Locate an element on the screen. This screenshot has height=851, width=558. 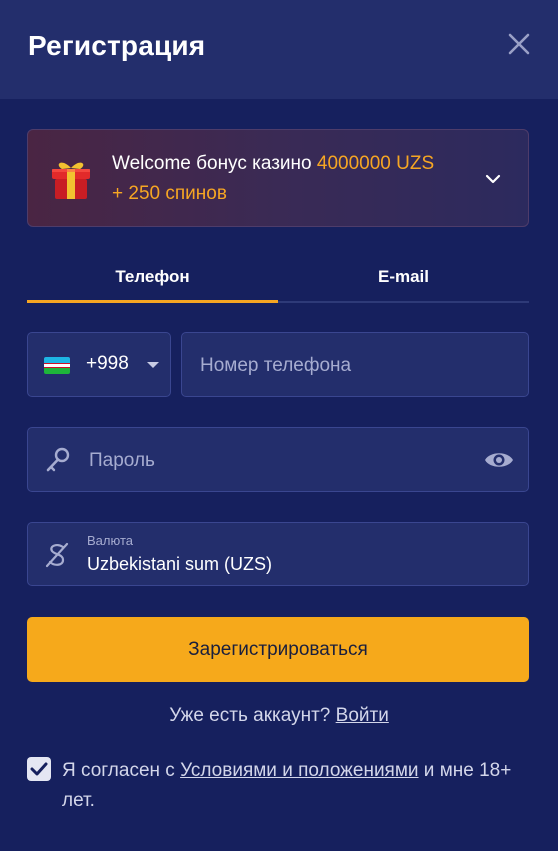
currency-select: Валюта Uzbekistani sum (UZS) is located at coordinates (278, 554).